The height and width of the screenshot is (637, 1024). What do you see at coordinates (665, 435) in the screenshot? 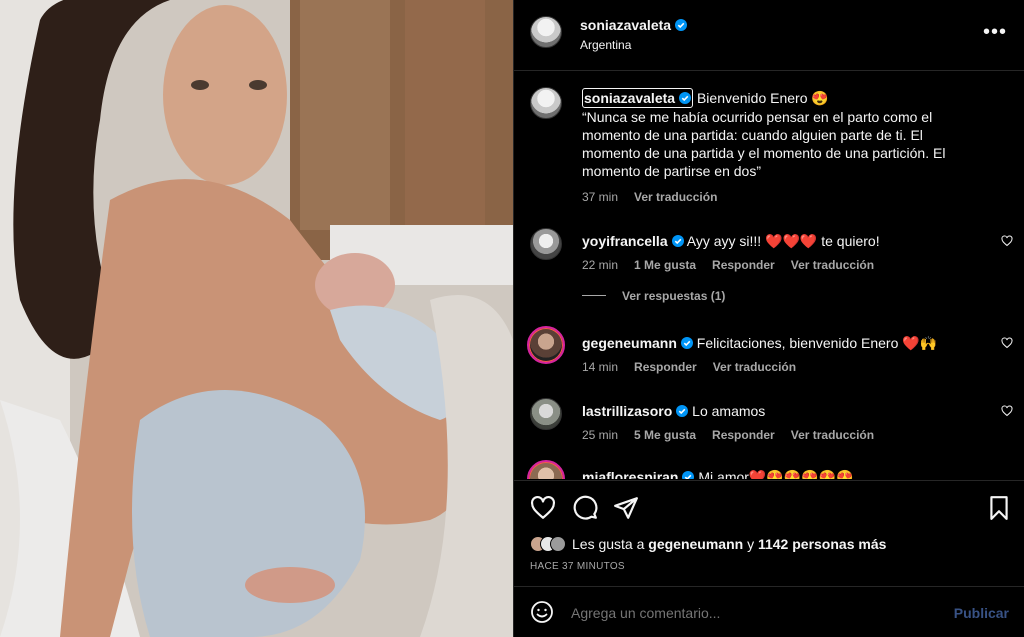
I see `comment-likes: 5 Me gusta` at bounding box center [665, 435].